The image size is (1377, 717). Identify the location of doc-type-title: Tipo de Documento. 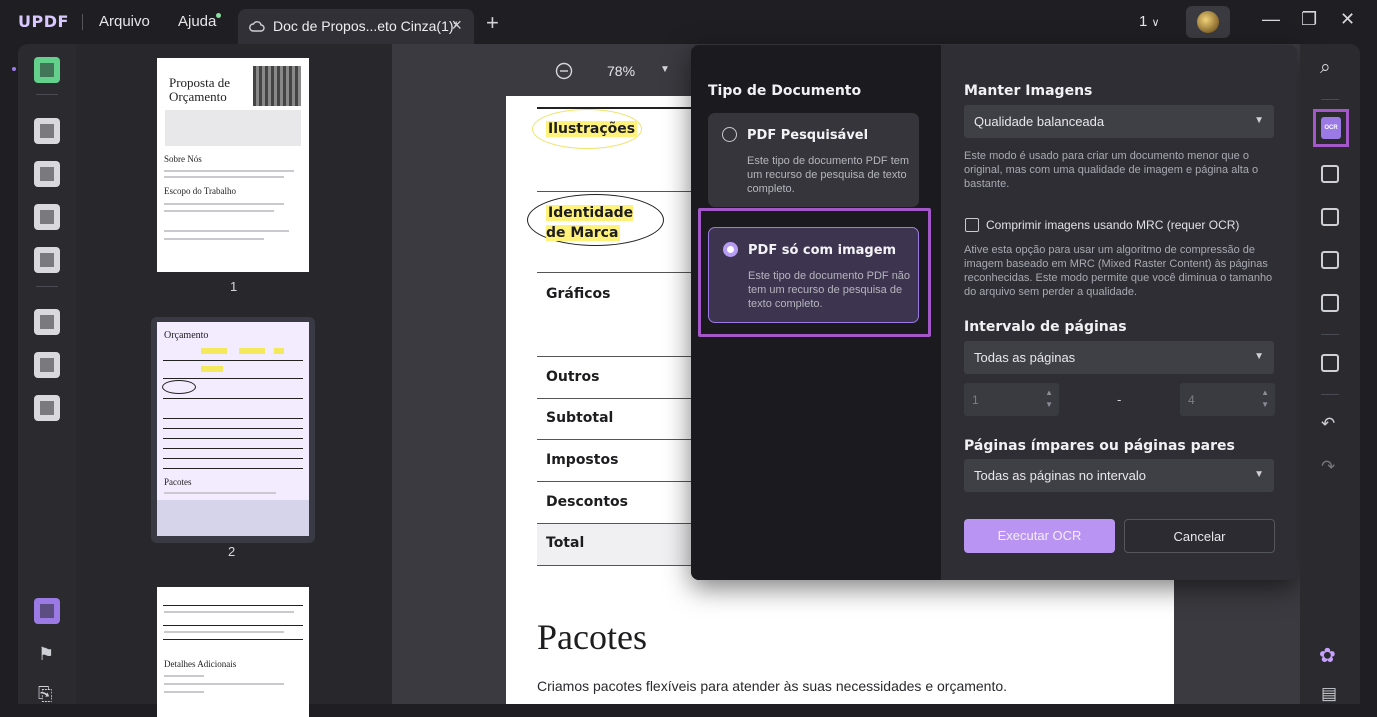
(785, 91).